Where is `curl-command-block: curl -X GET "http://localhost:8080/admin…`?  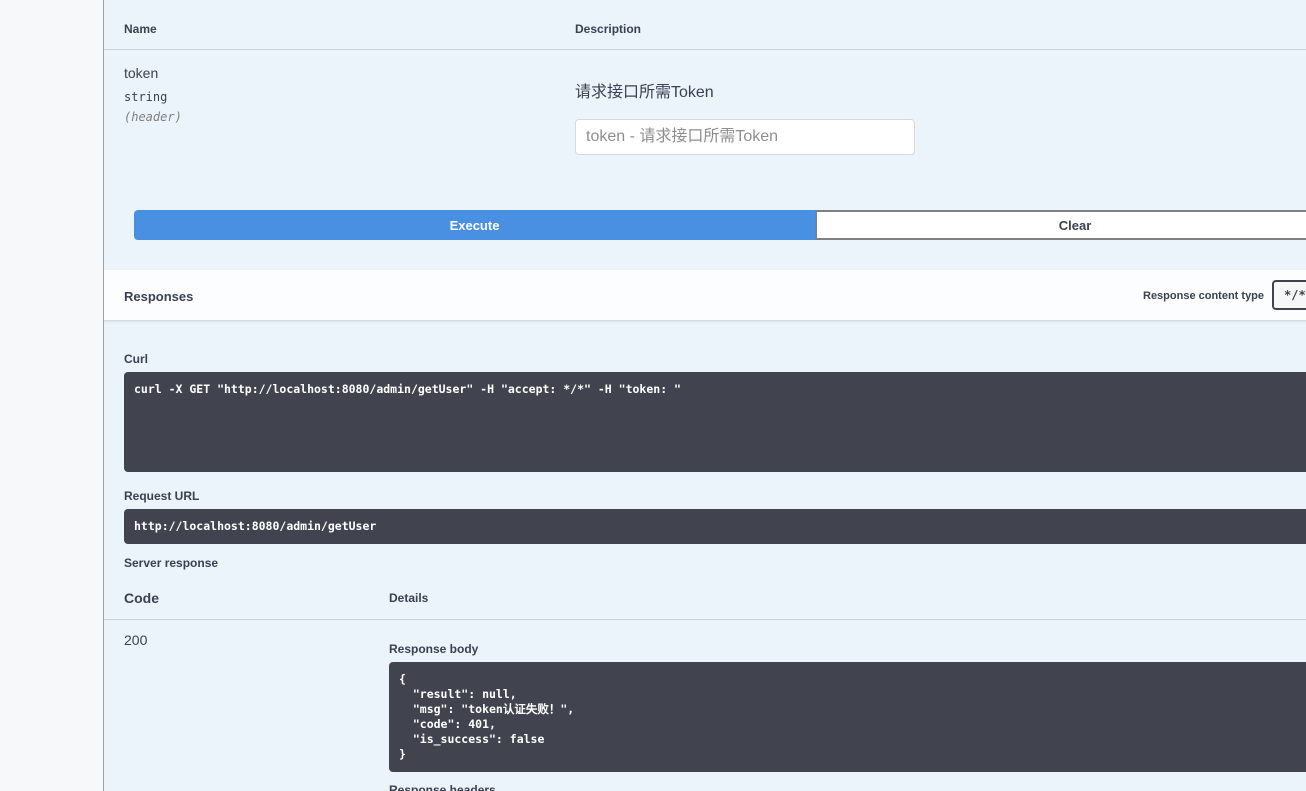
curl-command-block: curl -X GET "http://localhost:8080/admin… is located at coordinates (715, 422).